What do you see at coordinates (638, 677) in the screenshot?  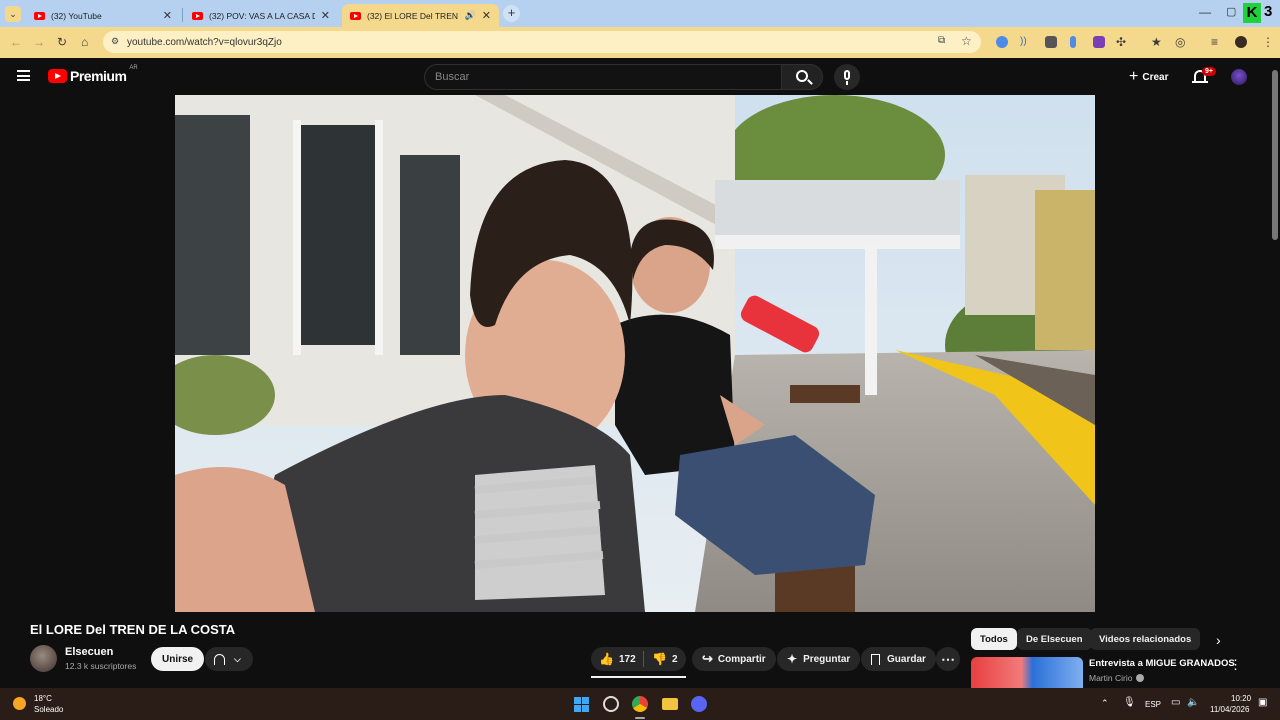 I see `like-underline` at bounding box center [638, 677].